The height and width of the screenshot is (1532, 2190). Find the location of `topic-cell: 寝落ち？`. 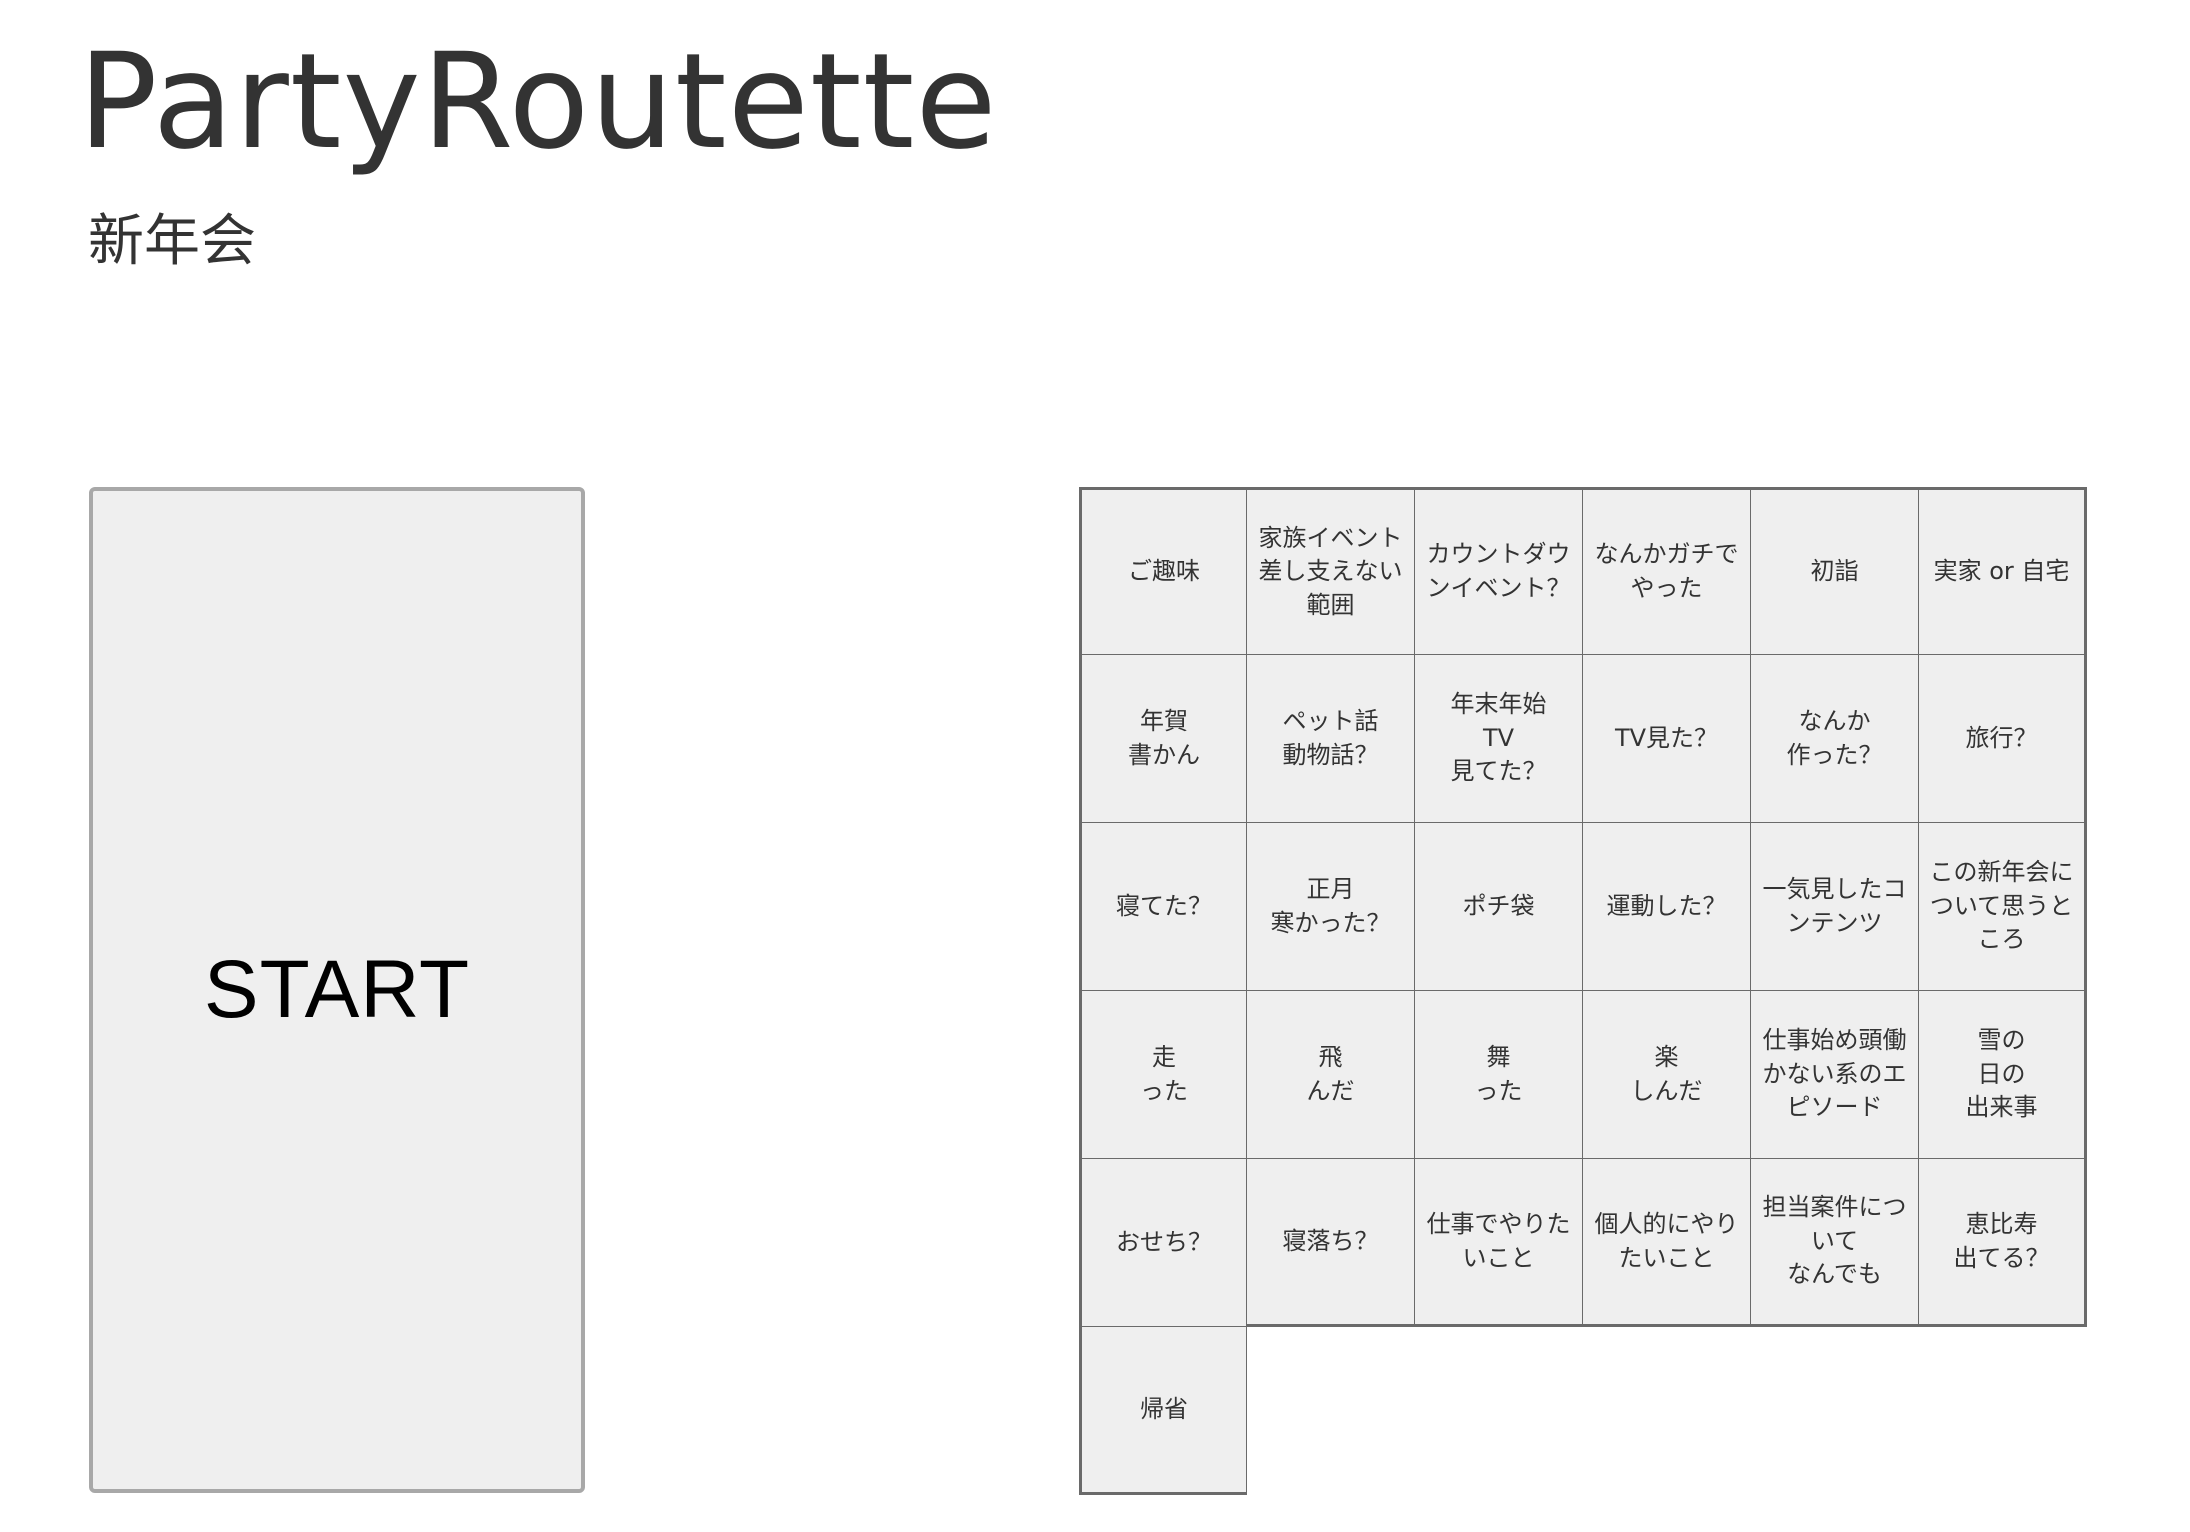

topic-cell: 寝落ち？ is located at coordinates (1331, 1243).